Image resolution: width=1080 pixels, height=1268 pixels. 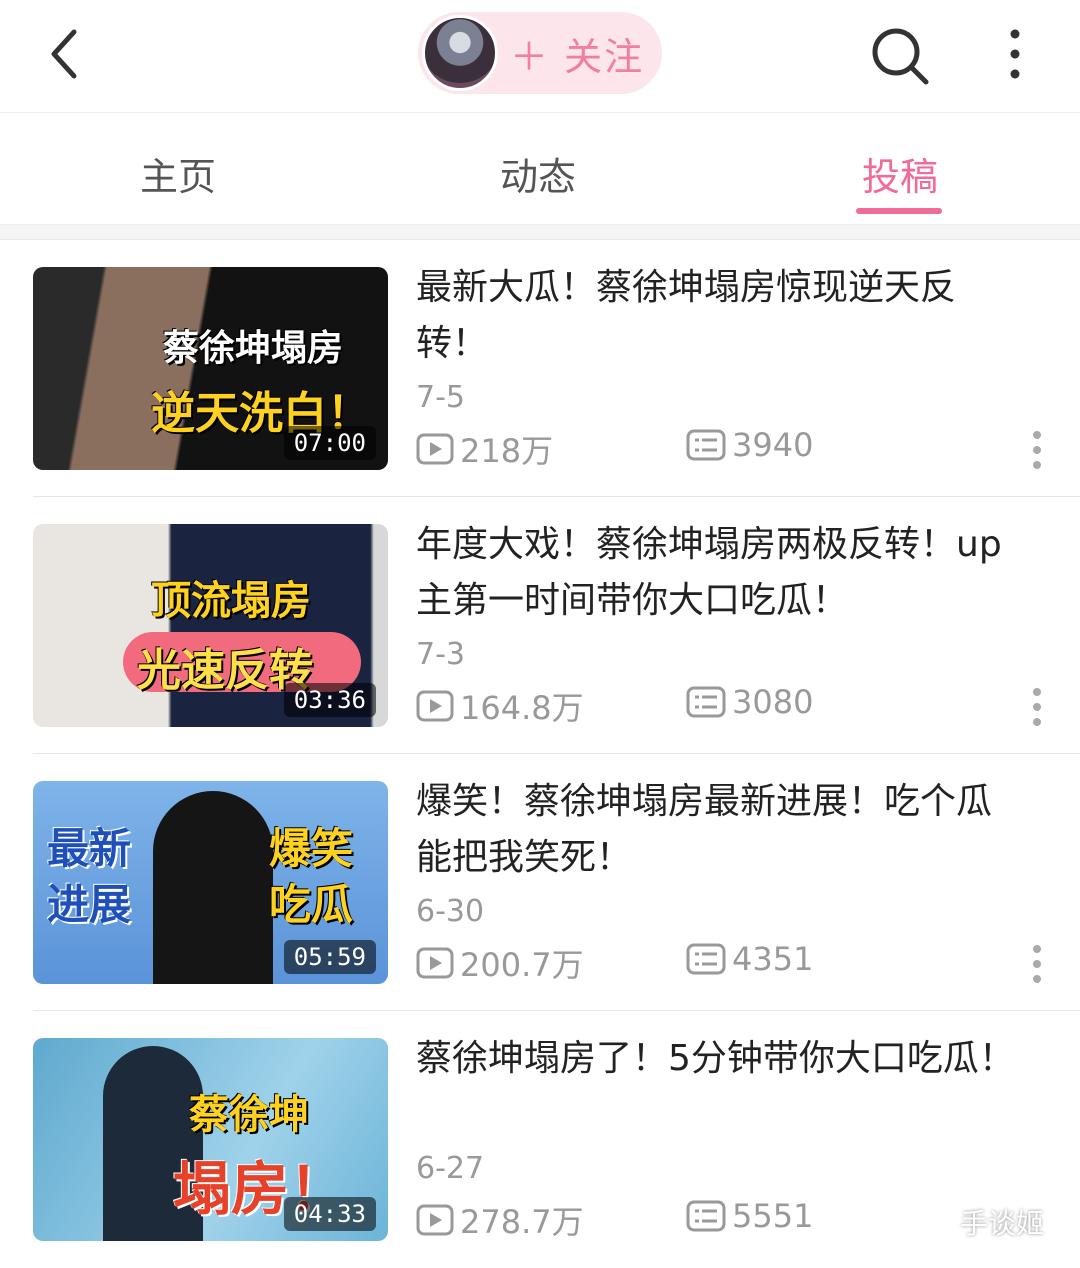 I want to click on thumbnail-caption: 最新 进展, so click(x=89, y=876).